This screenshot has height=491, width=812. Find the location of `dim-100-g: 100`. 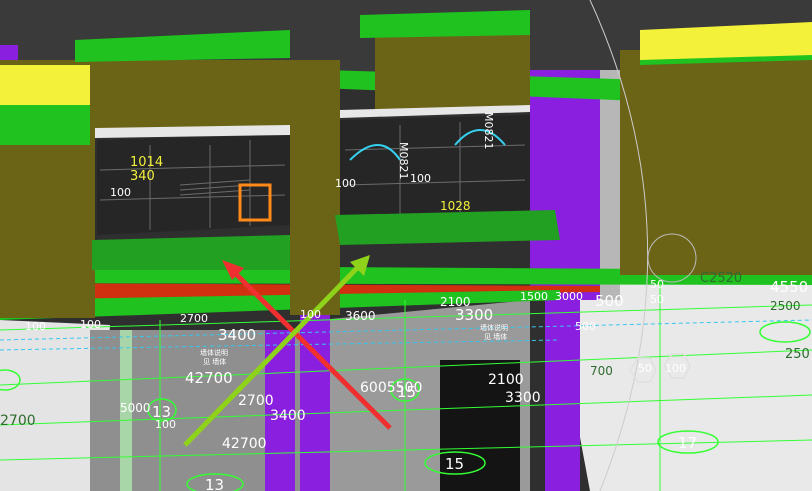

dim-100-g: 100 is located at coordinates (420, 178).